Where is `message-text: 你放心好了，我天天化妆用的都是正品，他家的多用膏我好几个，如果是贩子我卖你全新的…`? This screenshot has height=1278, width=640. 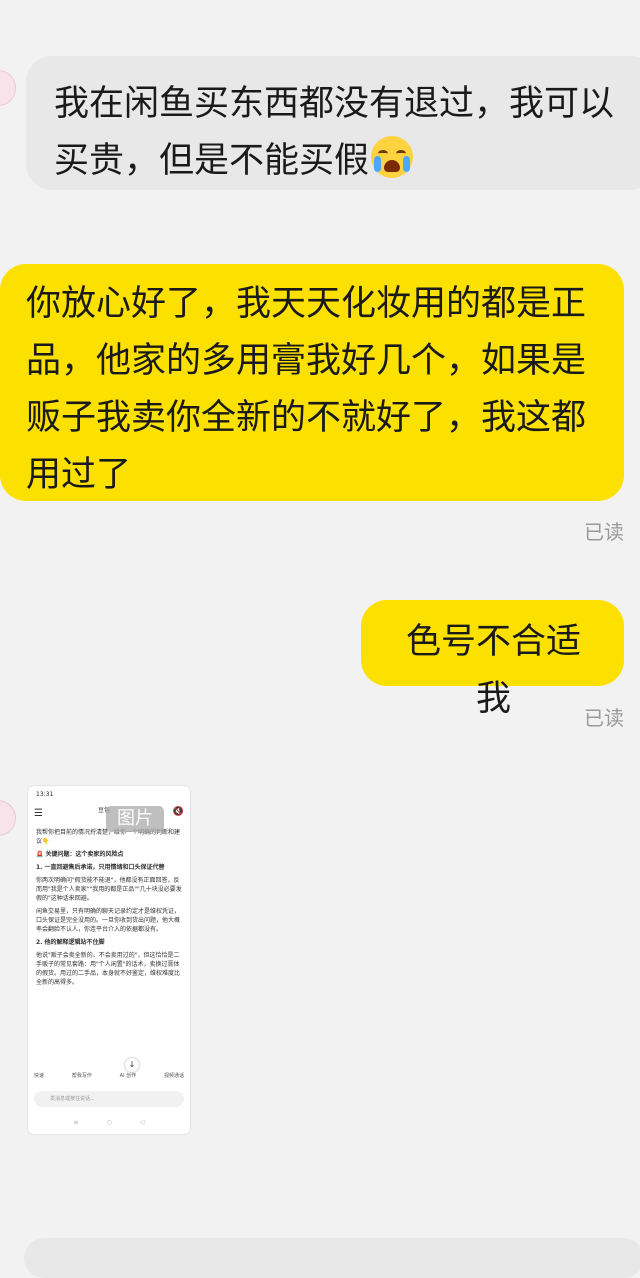 message-text: 你放心好了，我天天化妆用的都是正品，他家的多用膏我好几个，如果是贩子我卖你全新的… is located at coordinates (306, 389).